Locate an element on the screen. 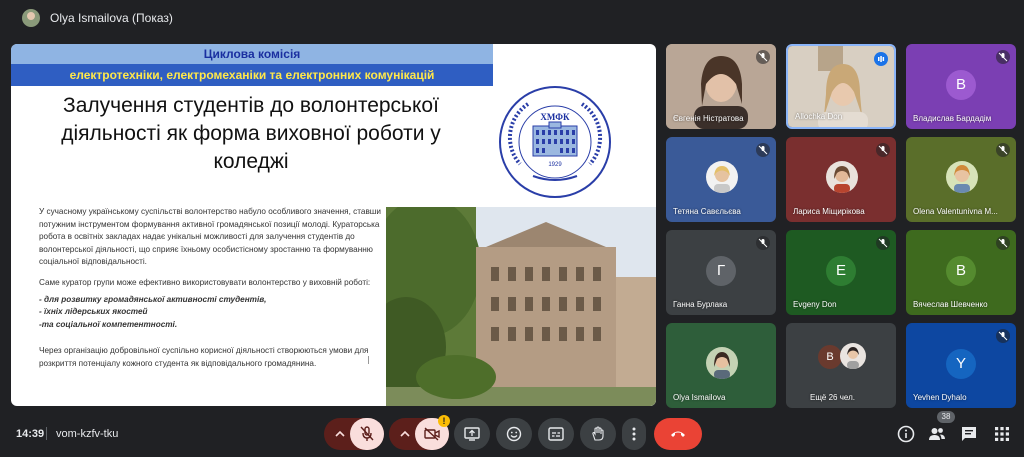 The height and width of the screenshot is (457, 1024). participant-avatar: Е is located at coordinates (841, 271).